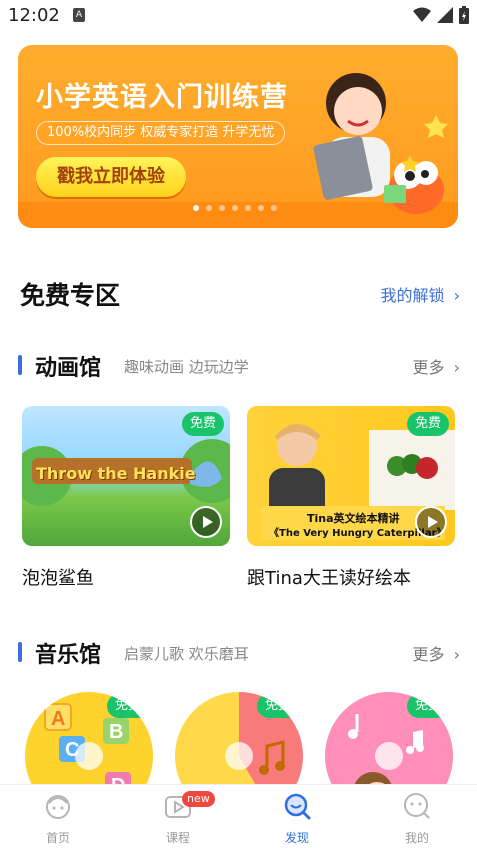  What do you see at coordinates (162, 97) in the screenshot?
I see `banner-title: 小学英语入门训练营` at bounding box center [162, 97].